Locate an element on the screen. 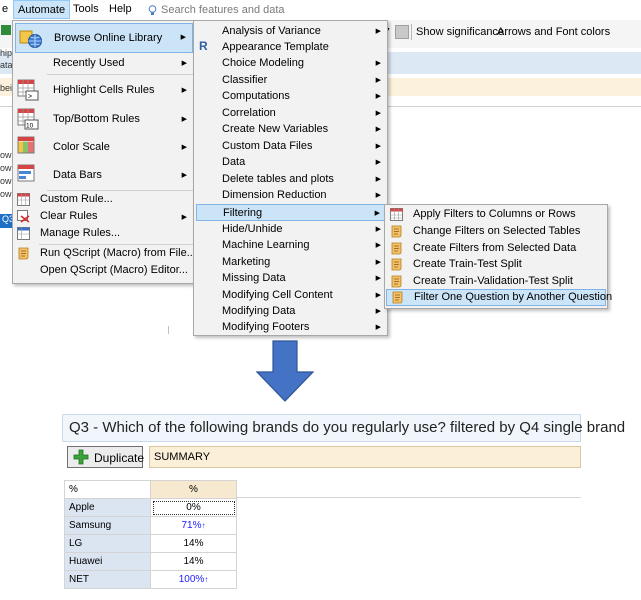 The height and width of the screenshot is (600, 641). menu-item-label: Color Scale is located at coordinates (81, 147).